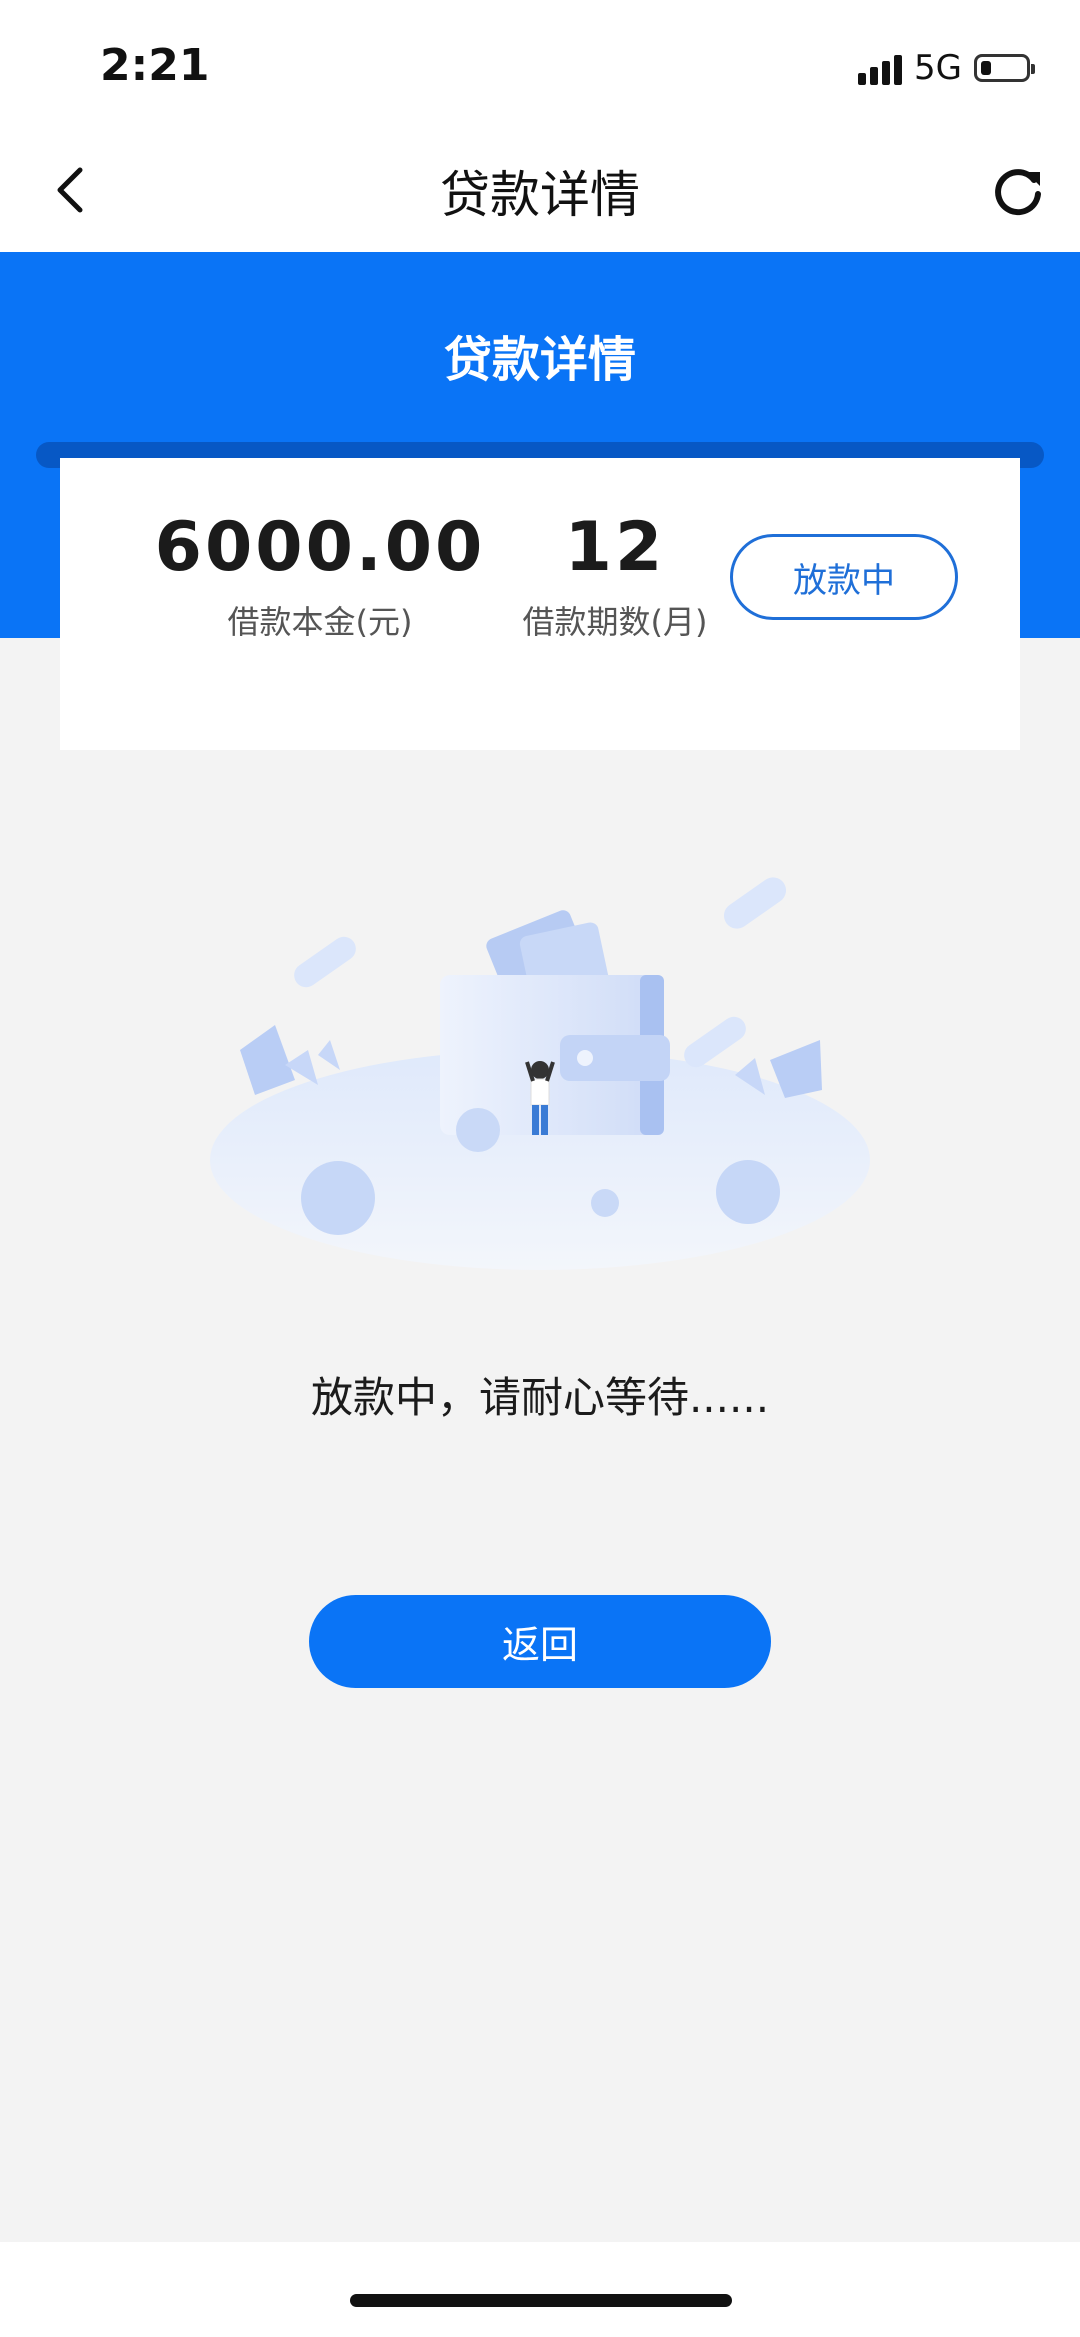 The image size is (1080, 2337). I want to click on status-time: 2:21, so click(155, 65).